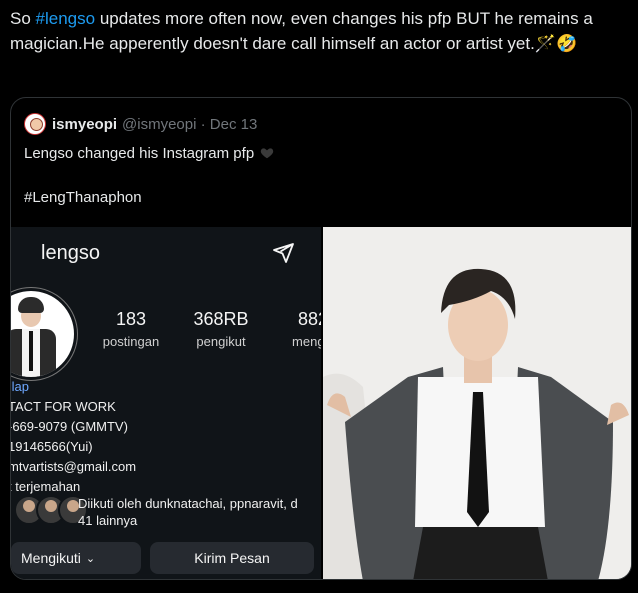 This screenshot has width=638, height=593. I want to click on avatar, so click(35, 124).